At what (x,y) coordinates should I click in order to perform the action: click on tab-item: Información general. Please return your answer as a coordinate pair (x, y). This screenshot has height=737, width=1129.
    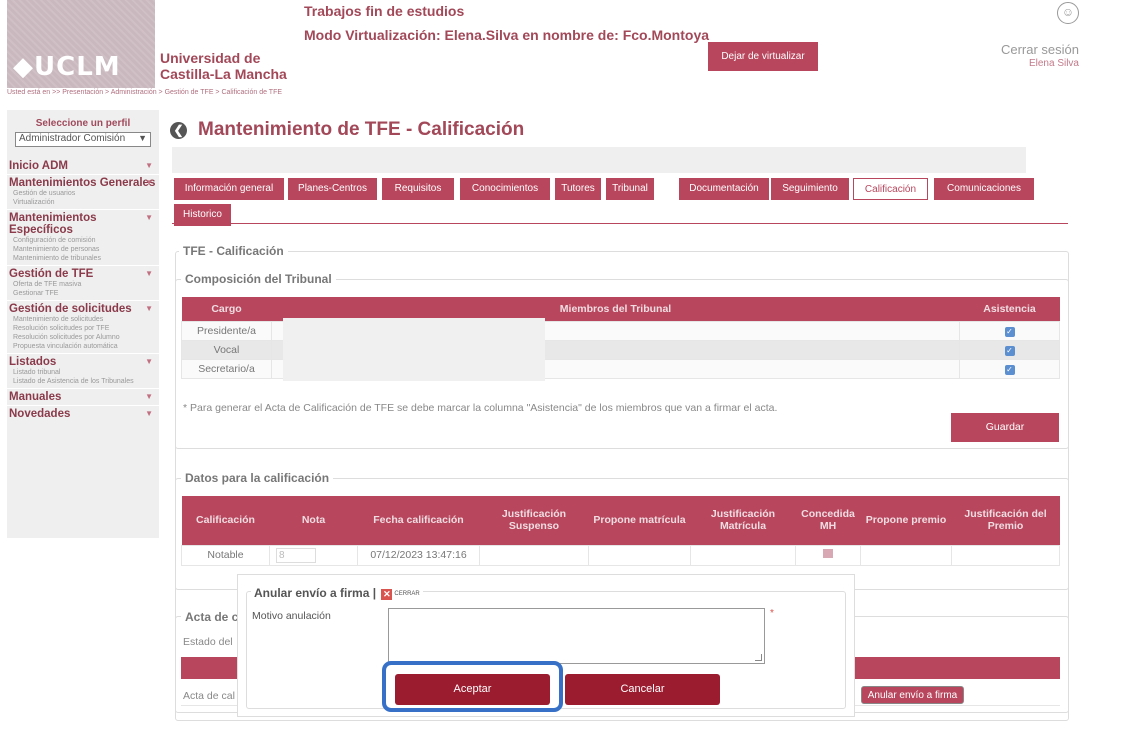
    Looking at the image, I should click on (229, 189).